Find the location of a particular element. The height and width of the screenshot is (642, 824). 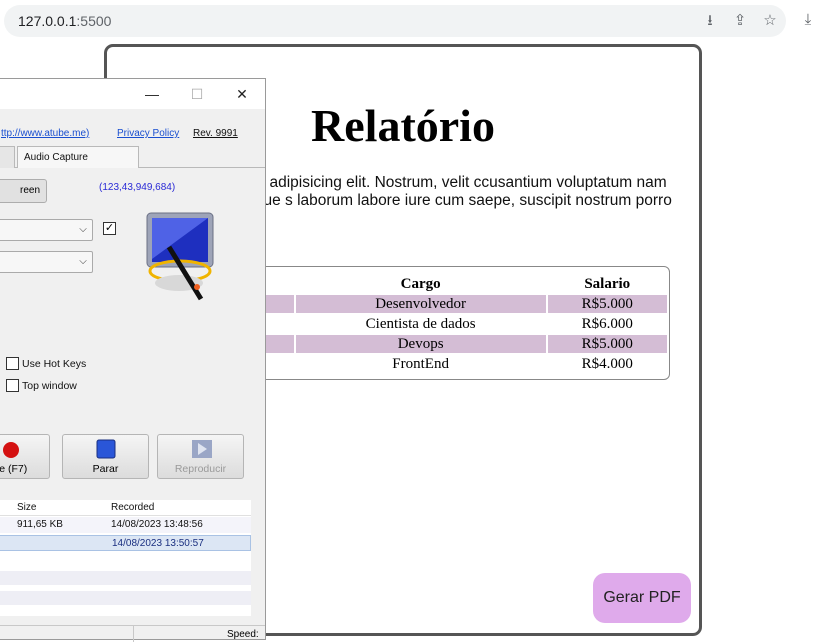

record-icon is located at coordinates (11, 450).